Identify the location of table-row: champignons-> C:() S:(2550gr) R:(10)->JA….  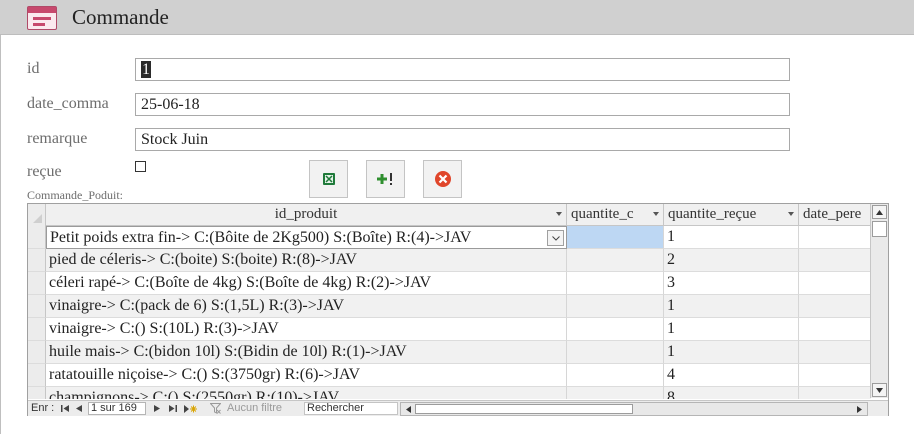
(449, 393).